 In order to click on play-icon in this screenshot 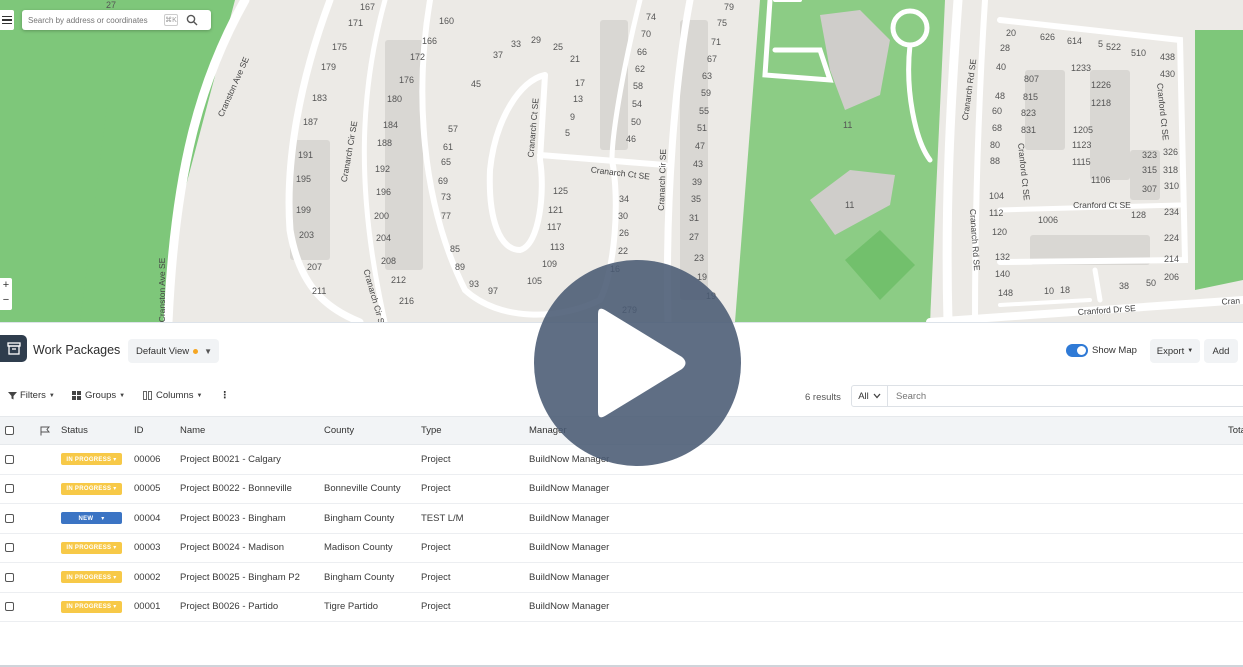, I will do `click(642, 363)`.